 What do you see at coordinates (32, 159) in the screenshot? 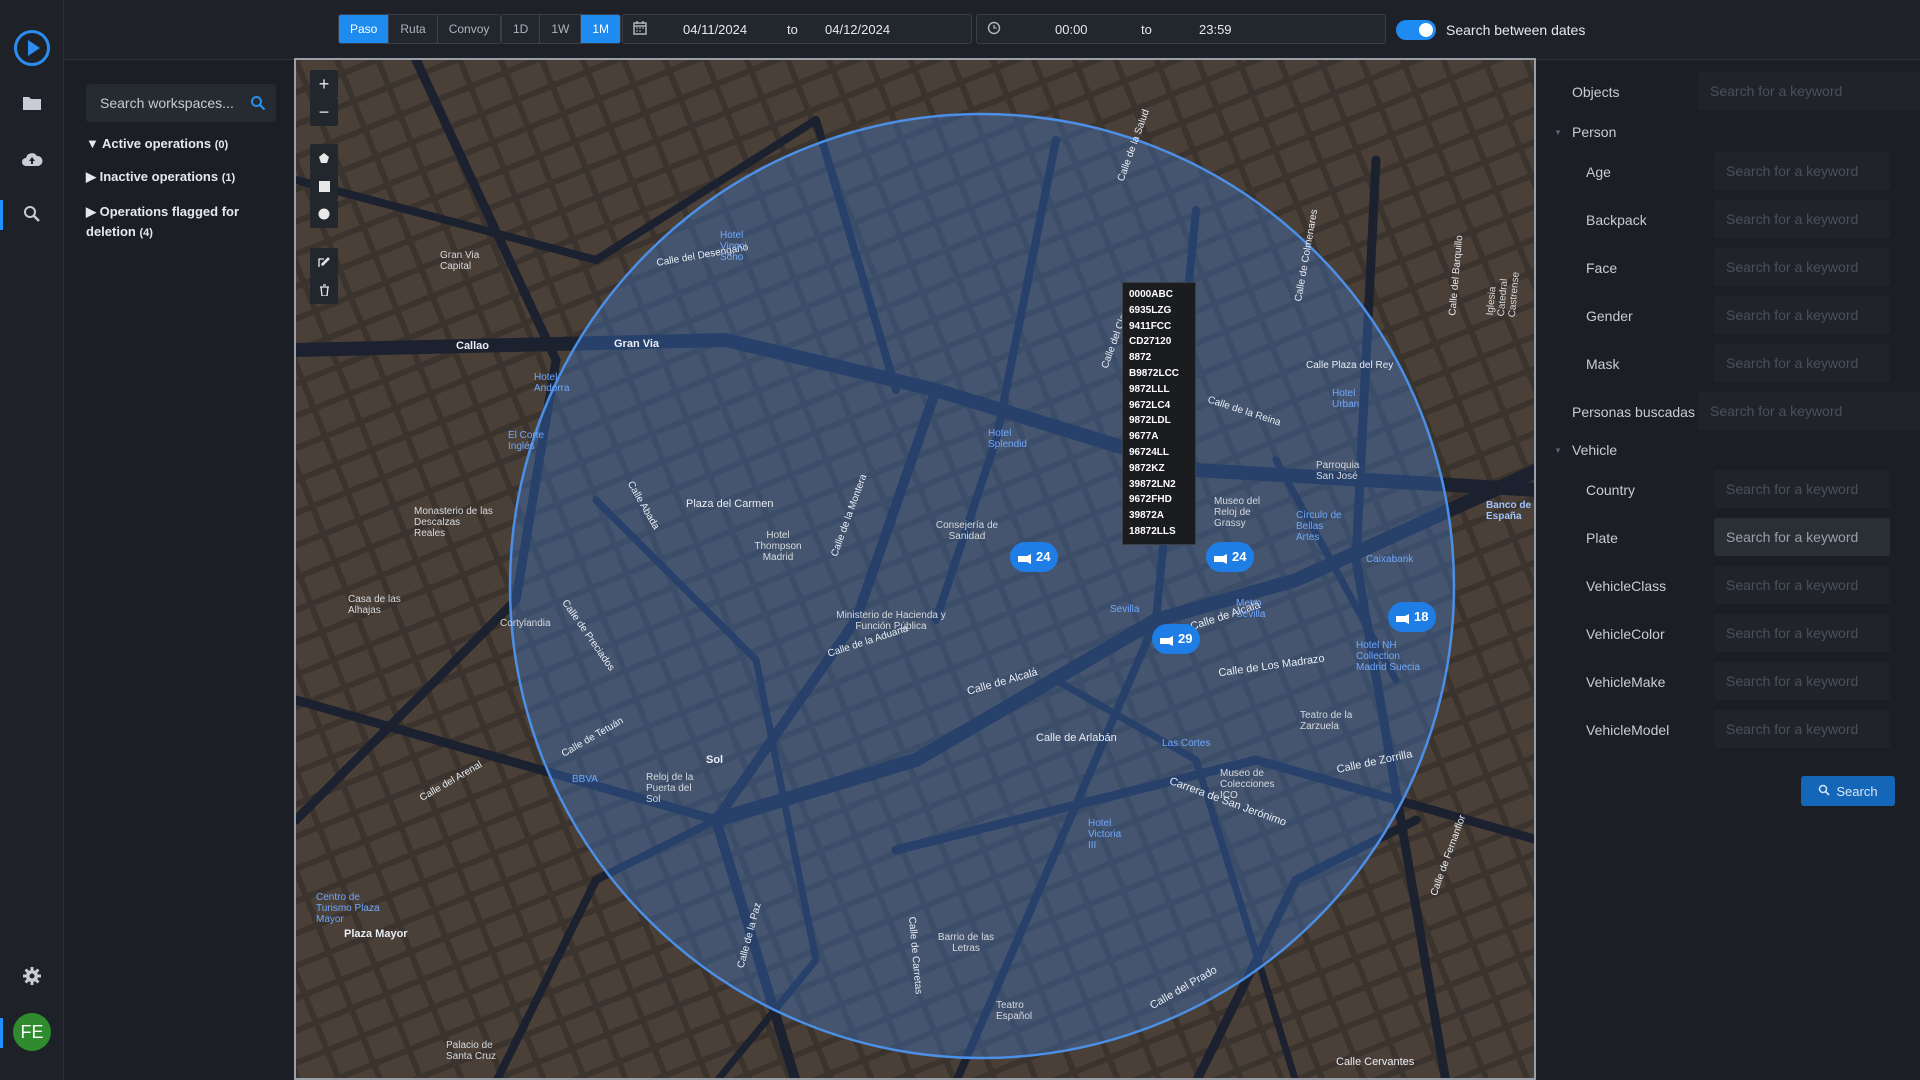
I see `cloud-upload-icon` at bounding box center [32, 159].